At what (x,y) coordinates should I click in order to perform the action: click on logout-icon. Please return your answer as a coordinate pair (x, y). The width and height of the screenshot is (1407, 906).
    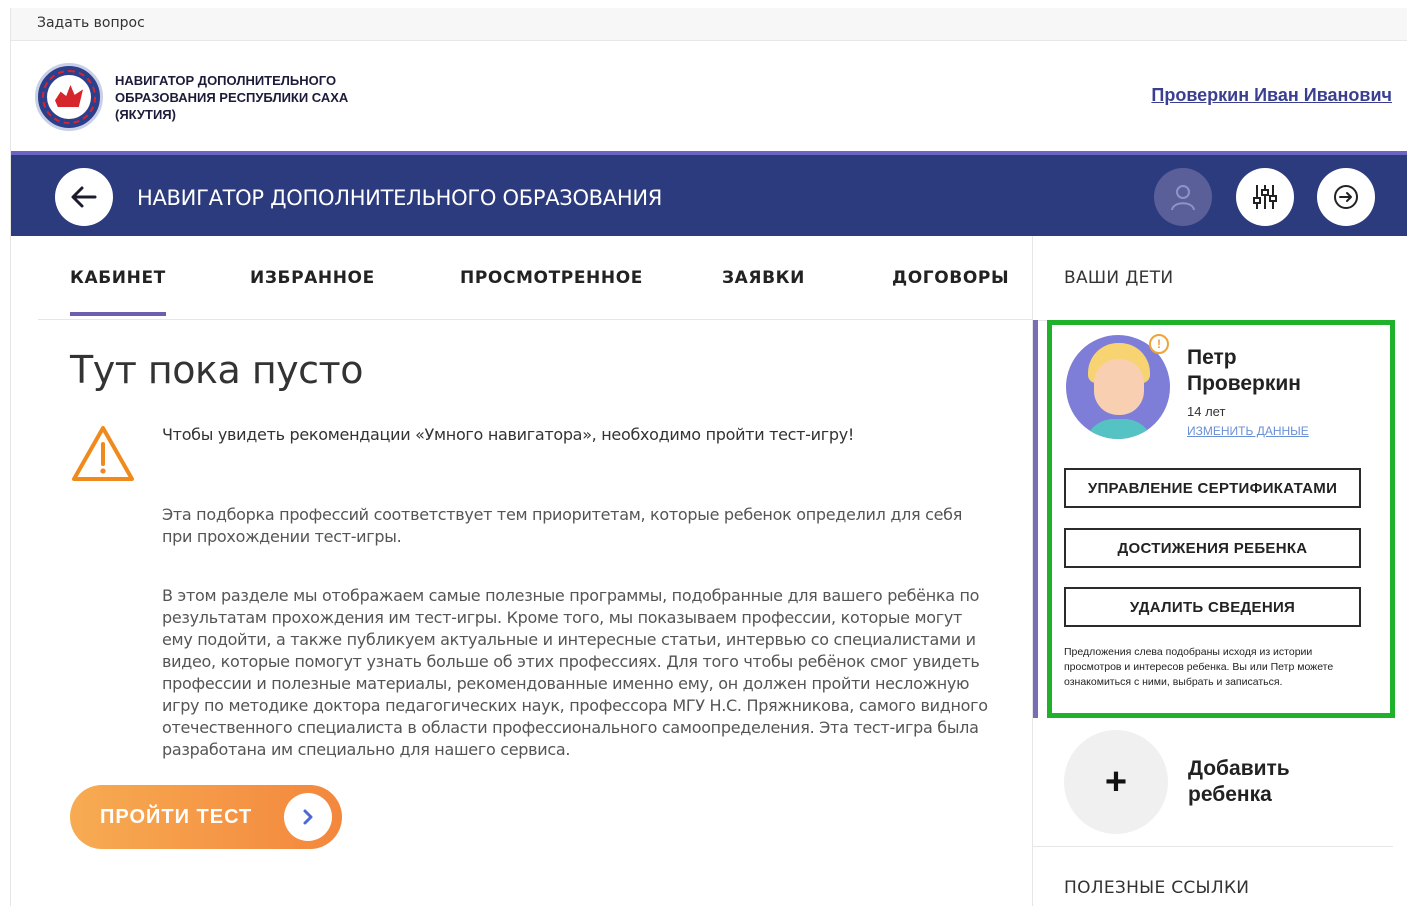
    Looking at the image, I should click on (1346, 197).